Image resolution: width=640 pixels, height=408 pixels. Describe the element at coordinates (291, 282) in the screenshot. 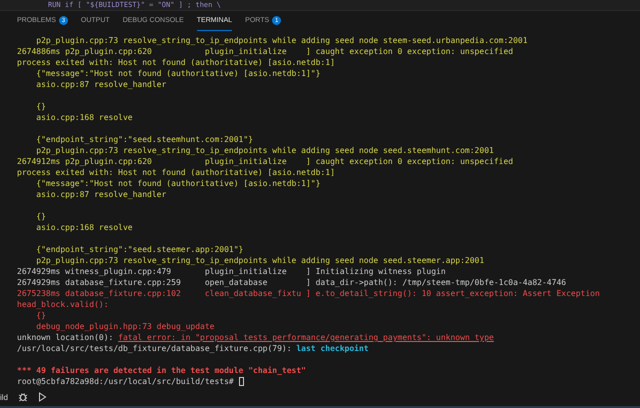

I see `terminal-line: 2674929ms database_fixture.cpp:259 open_database ] data_dir->path(): /tmp/steem-tmp/0bfe-1c0a-4a82-4746` at that location.